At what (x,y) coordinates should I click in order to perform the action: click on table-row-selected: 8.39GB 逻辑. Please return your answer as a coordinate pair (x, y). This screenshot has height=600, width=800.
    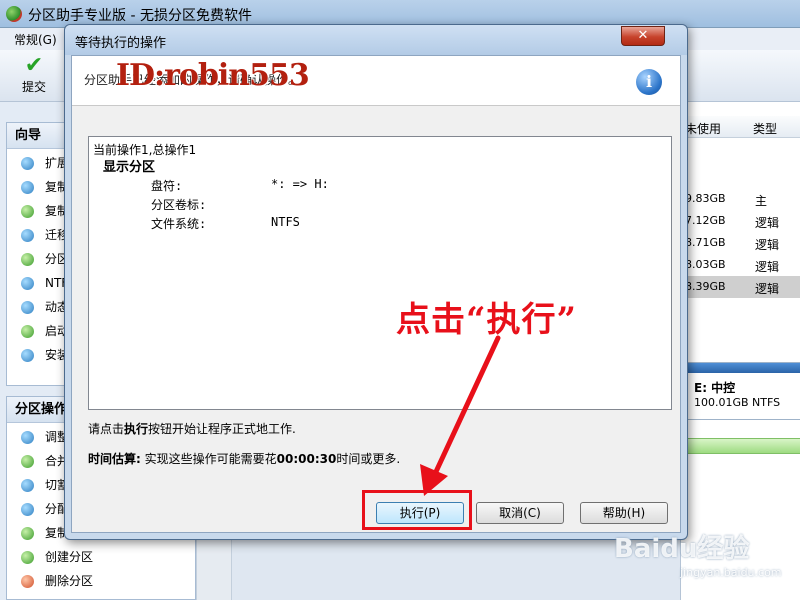
    Looking at the image, I should click on (740, 287).